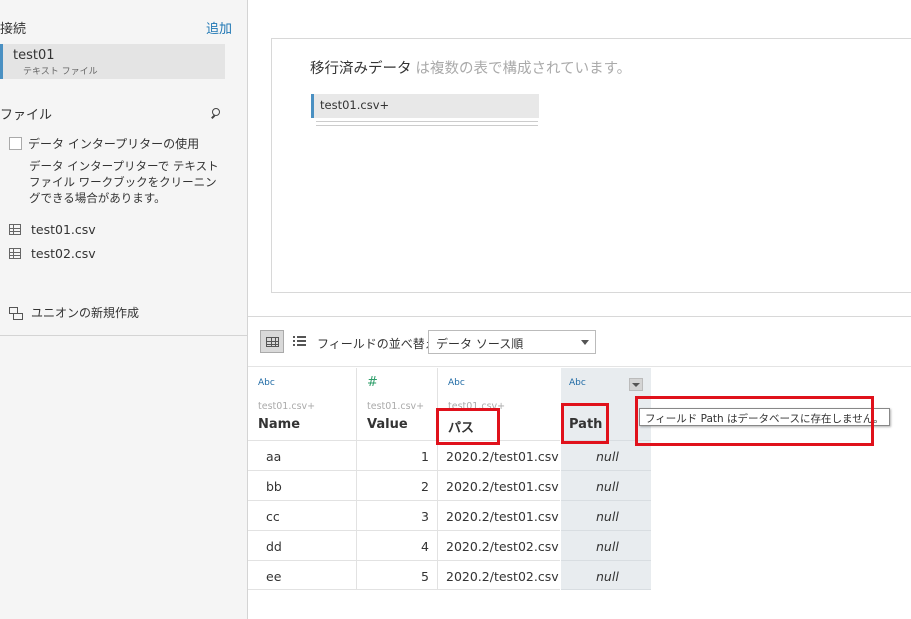 This screenshot has height=619, width=911. What do you see at coordinates (397, 455) in the screenshot?
I see `table-cell: 1` at bounding box center [397, 455].